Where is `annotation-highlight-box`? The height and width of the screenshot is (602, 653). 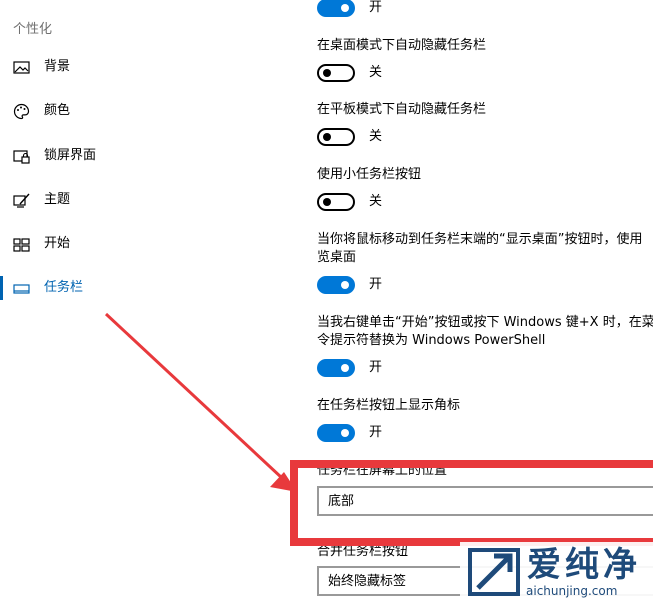
annotation-highlight-box is located at coordinates (471, 503).